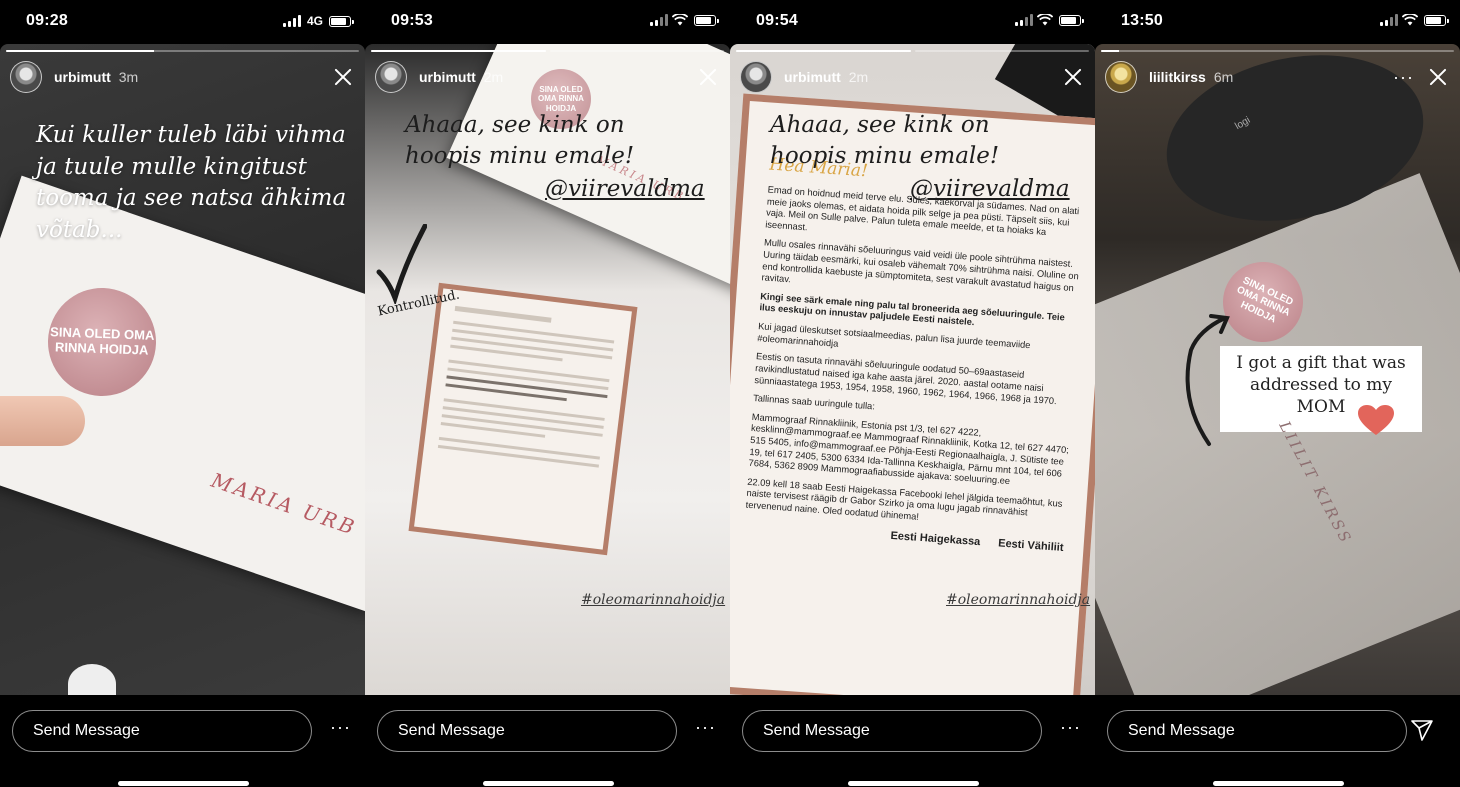 The image size is (1460, 787). What do you see at coordinates (128, 77) in the screenshot?
I see `post-age: 3m` at bounding box center [128, 77].